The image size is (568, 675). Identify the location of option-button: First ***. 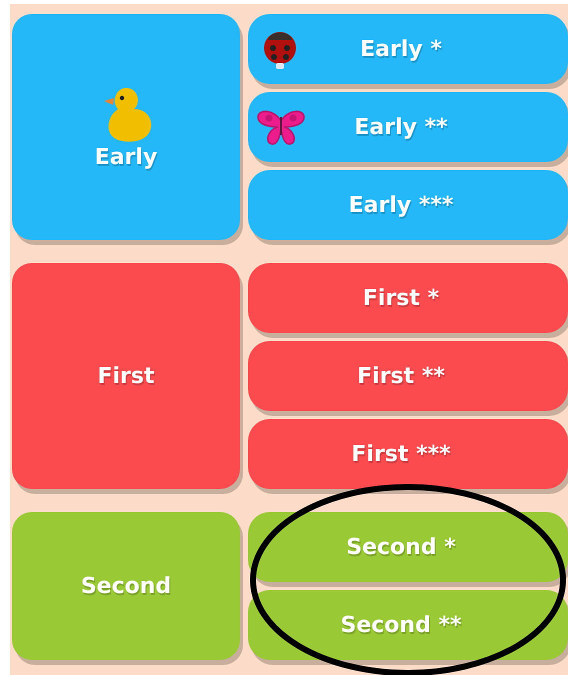
(408, 454).